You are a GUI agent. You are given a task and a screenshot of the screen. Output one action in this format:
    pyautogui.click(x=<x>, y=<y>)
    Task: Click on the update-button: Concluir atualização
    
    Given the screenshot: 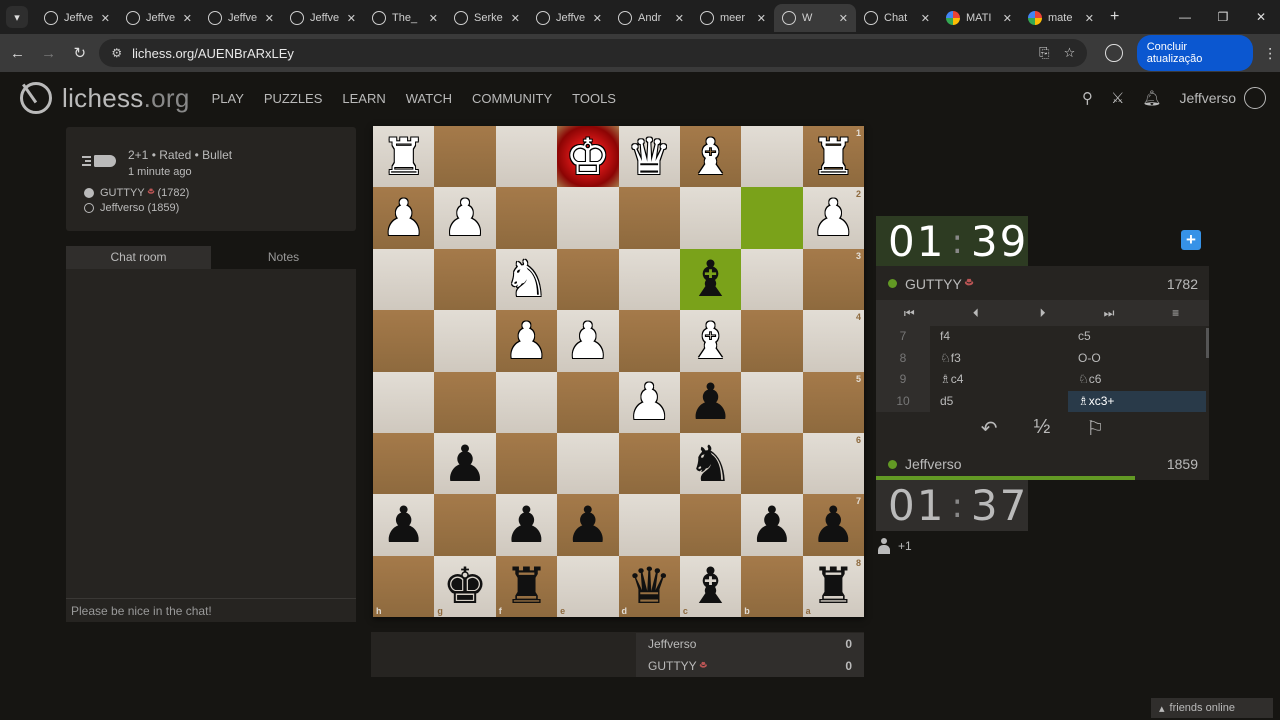 What is the action you would take?
    pyautogui.click(x=1194, y=53)
    